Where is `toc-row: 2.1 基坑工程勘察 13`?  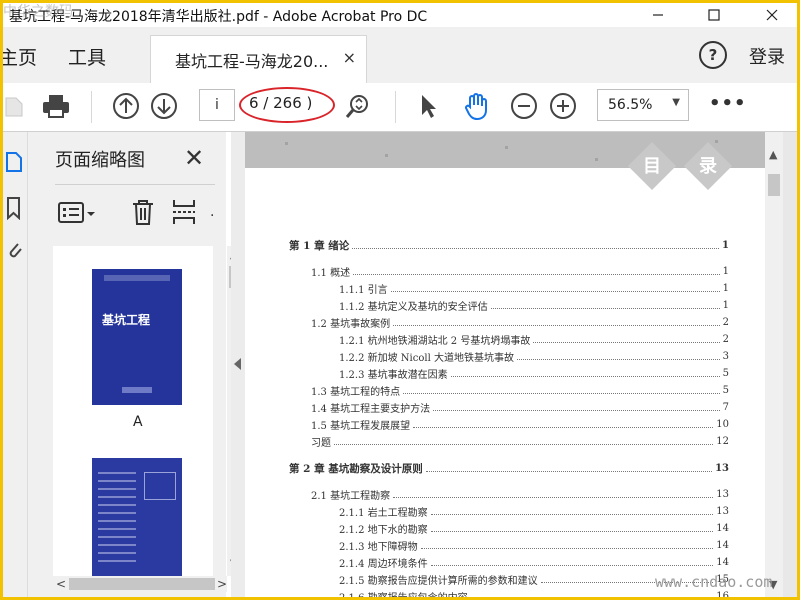 toc-row: 2.1 基坑工程勘察 13 is located at coordinates (520, 494).